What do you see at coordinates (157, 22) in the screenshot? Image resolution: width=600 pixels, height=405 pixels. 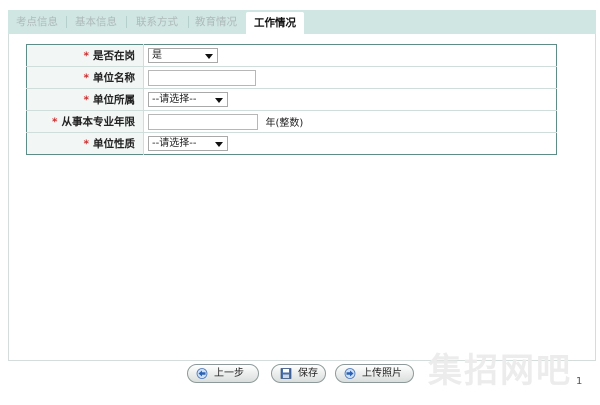 I see `tab-contact-info: 联系方式` at bounding box center [157, 22].